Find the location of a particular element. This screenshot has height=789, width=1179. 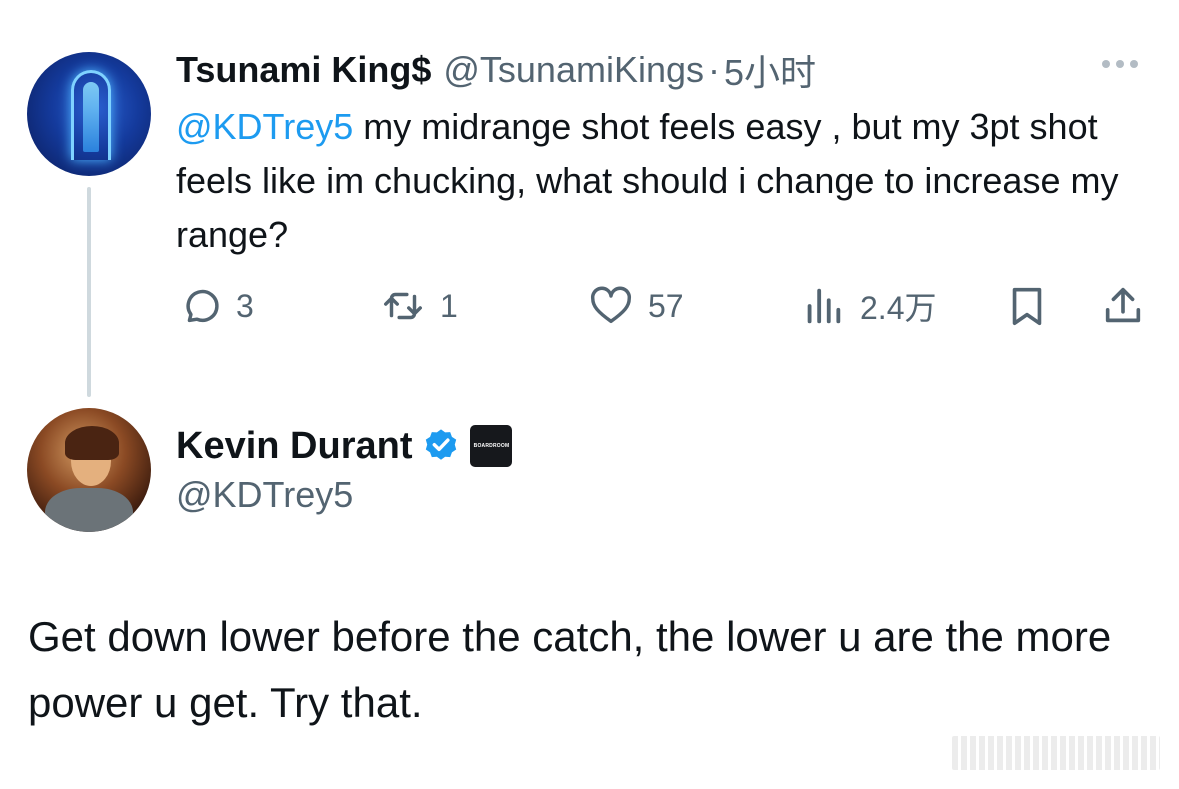

tweet1-author-name: Tsunami King$ is located at coordinates (303, 70).